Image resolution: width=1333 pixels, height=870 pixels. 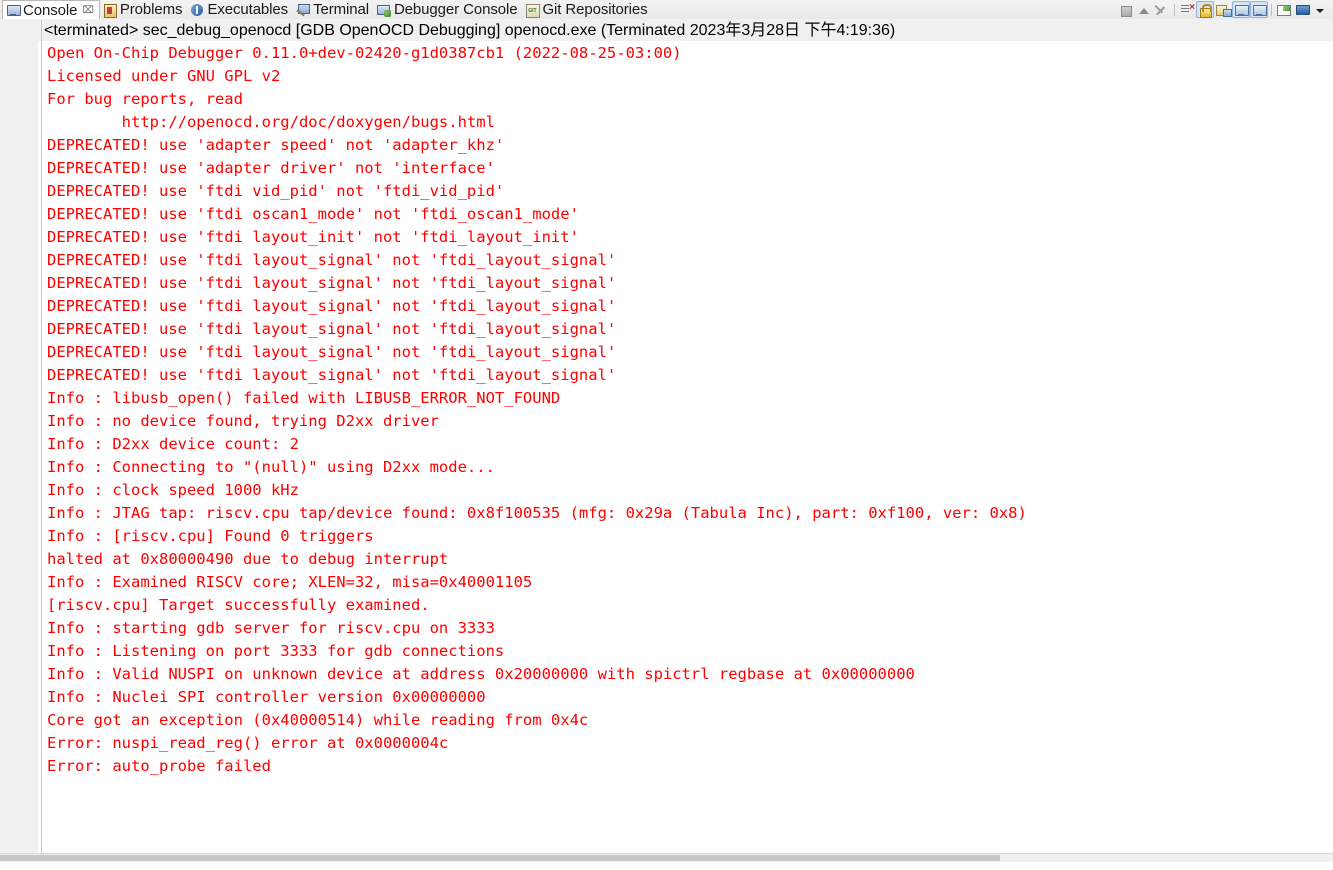 What do you see at coordinates (455, 9) in the screenshot?
I see `tab-label: Debugger Console` at bounding box center [455, 9].